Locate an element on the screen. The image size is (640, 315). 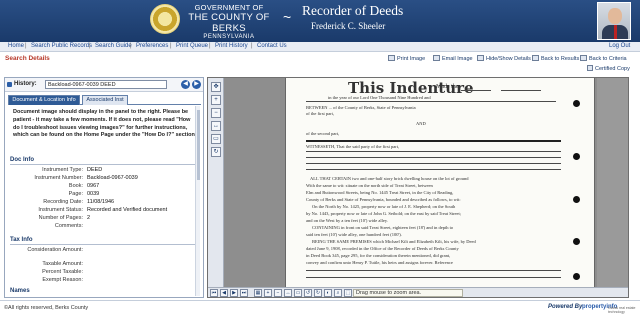
first-page-icon: ⏮ is located at coordinates (214, 293).